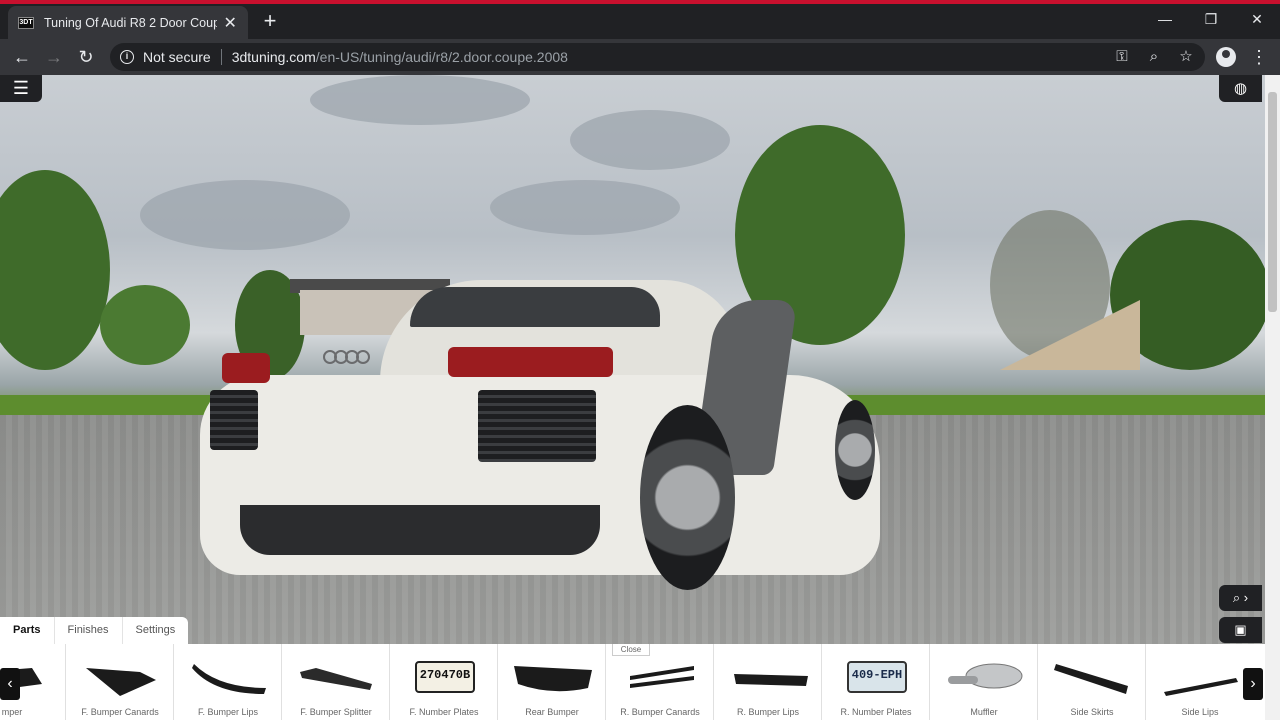 The image size is (1280, 720). I want to click on rear-bumper-thumbnail, so click(553, 679).